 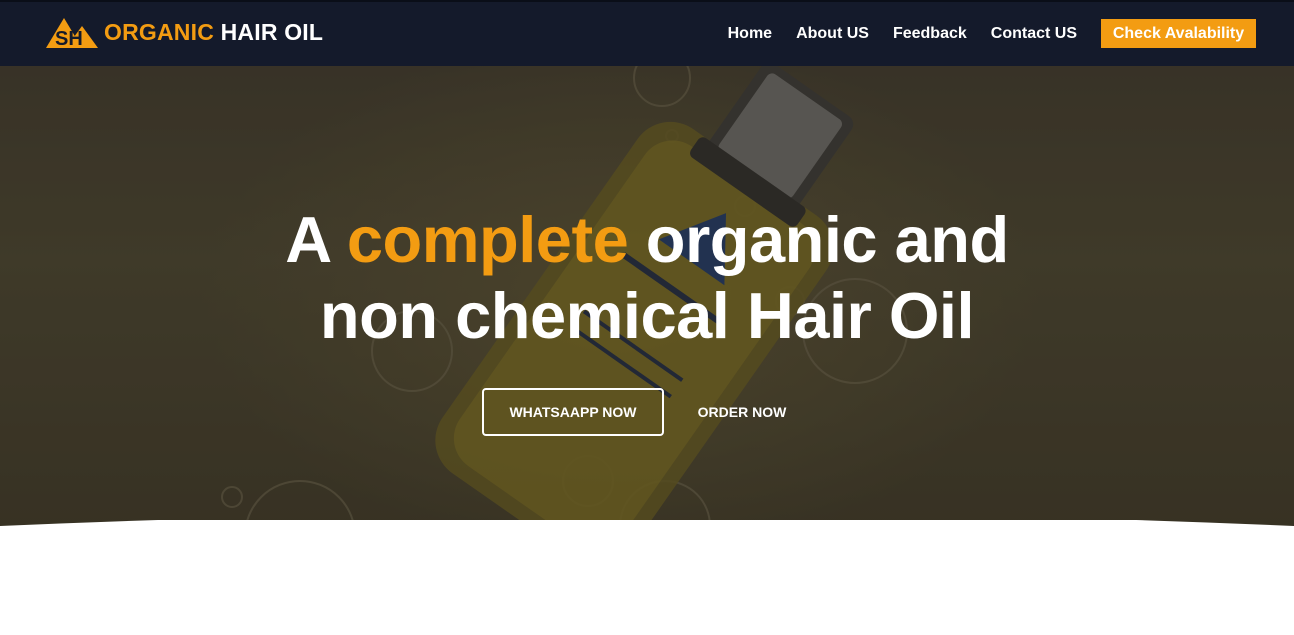 I want to click on order-now-button: ORDER NOW, so click(x=742, y=412).